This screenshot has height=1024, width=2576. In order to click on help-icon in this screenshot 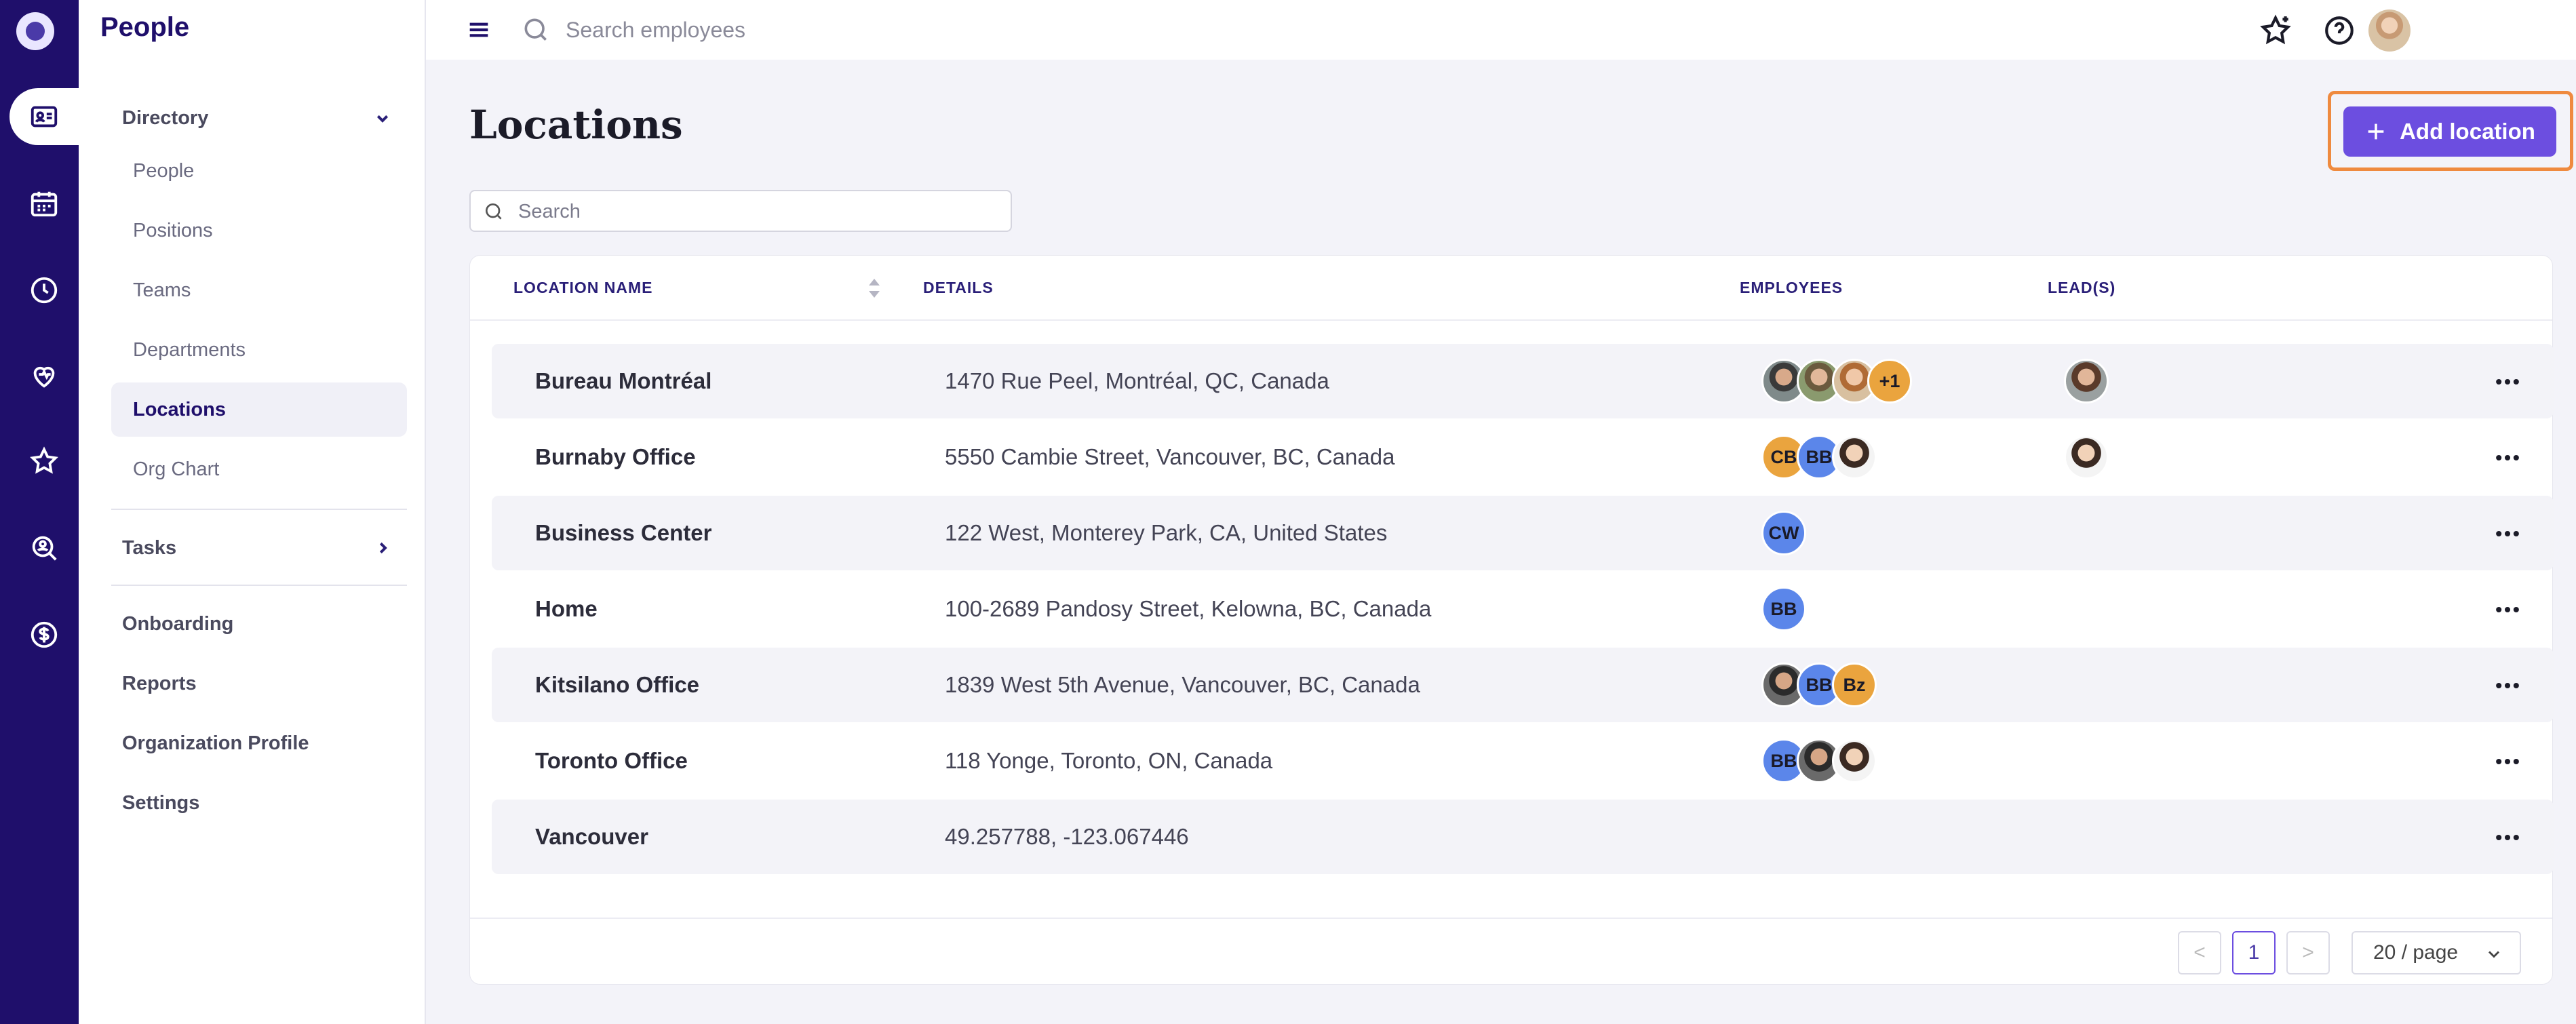, I will do `click(2339, 30)`.